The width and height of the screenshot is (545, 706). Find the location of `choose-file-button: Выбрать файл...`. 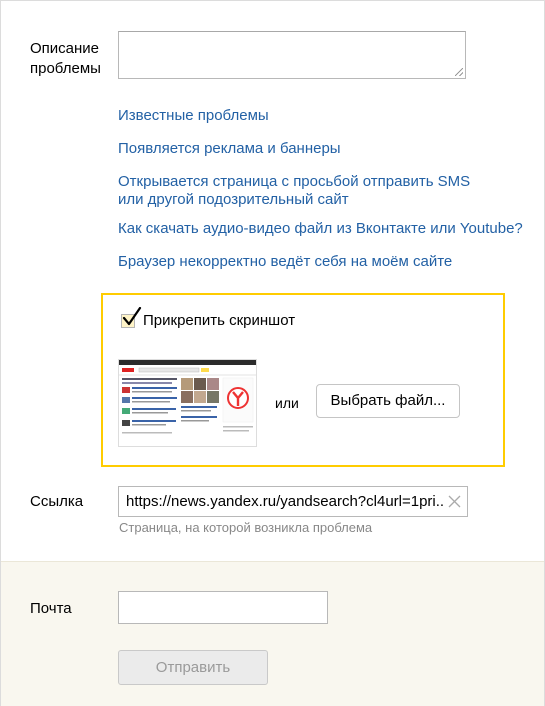

choose-file-button: Выбрать файл... is located at coordinates (388, 401).